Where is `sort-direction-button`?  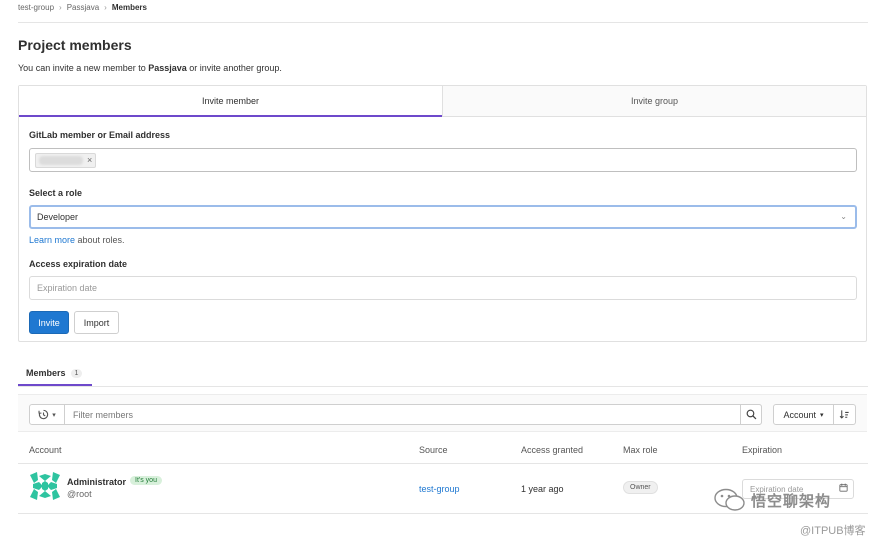 sort-direction-button is located at coordinates (845, 414).